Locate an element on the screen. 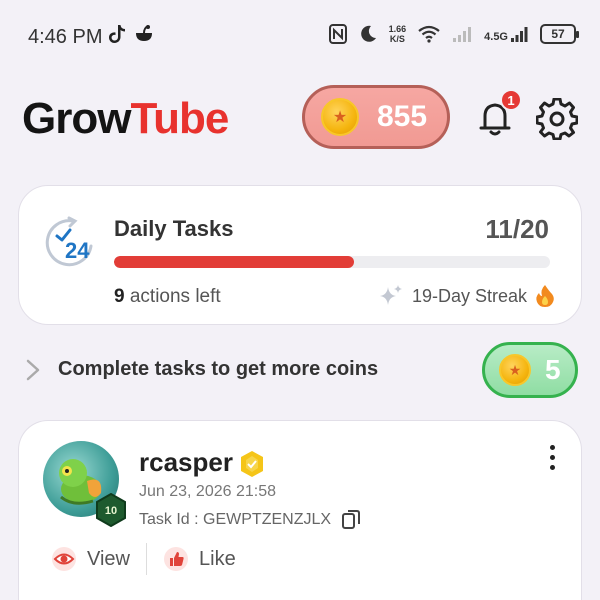 Image resolution: width=600 pixels, height=600 pixels. like-button: Like is located at coordinates (199, 559).